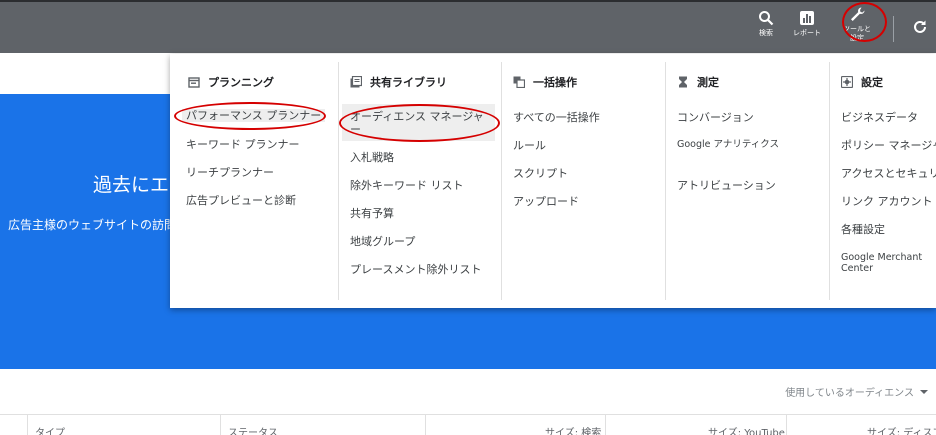  What do you see at coordinates (746, 429) in the screenshot?
I see `column-header-size-youtube: サイズ: YouTube` at bounding box center [746, 429].